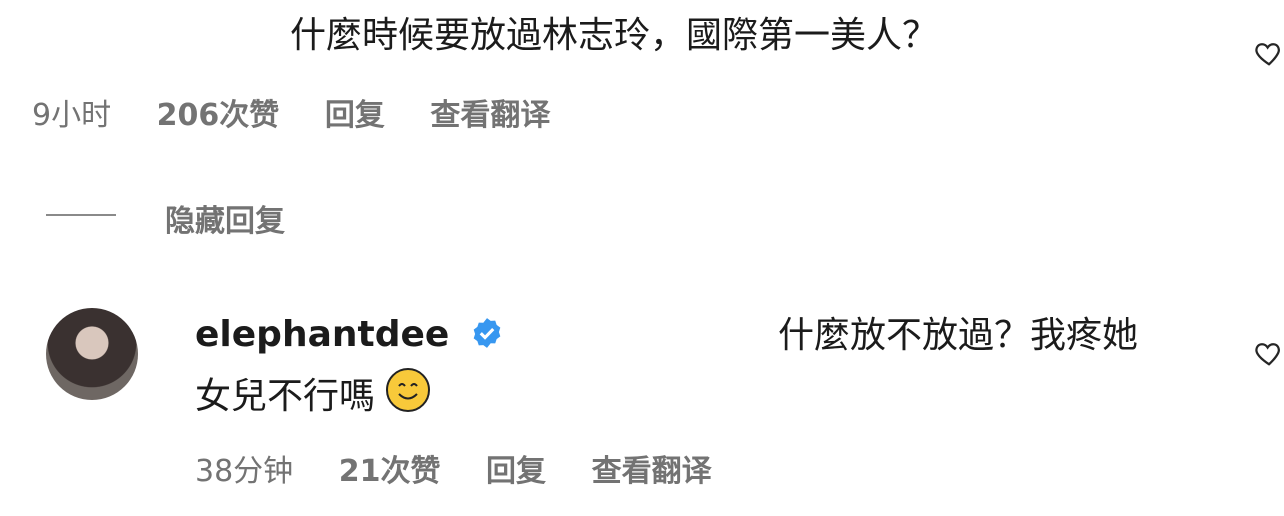  I want to click on reply-text-line2: 女兒不行嗎, so click(285, 396).